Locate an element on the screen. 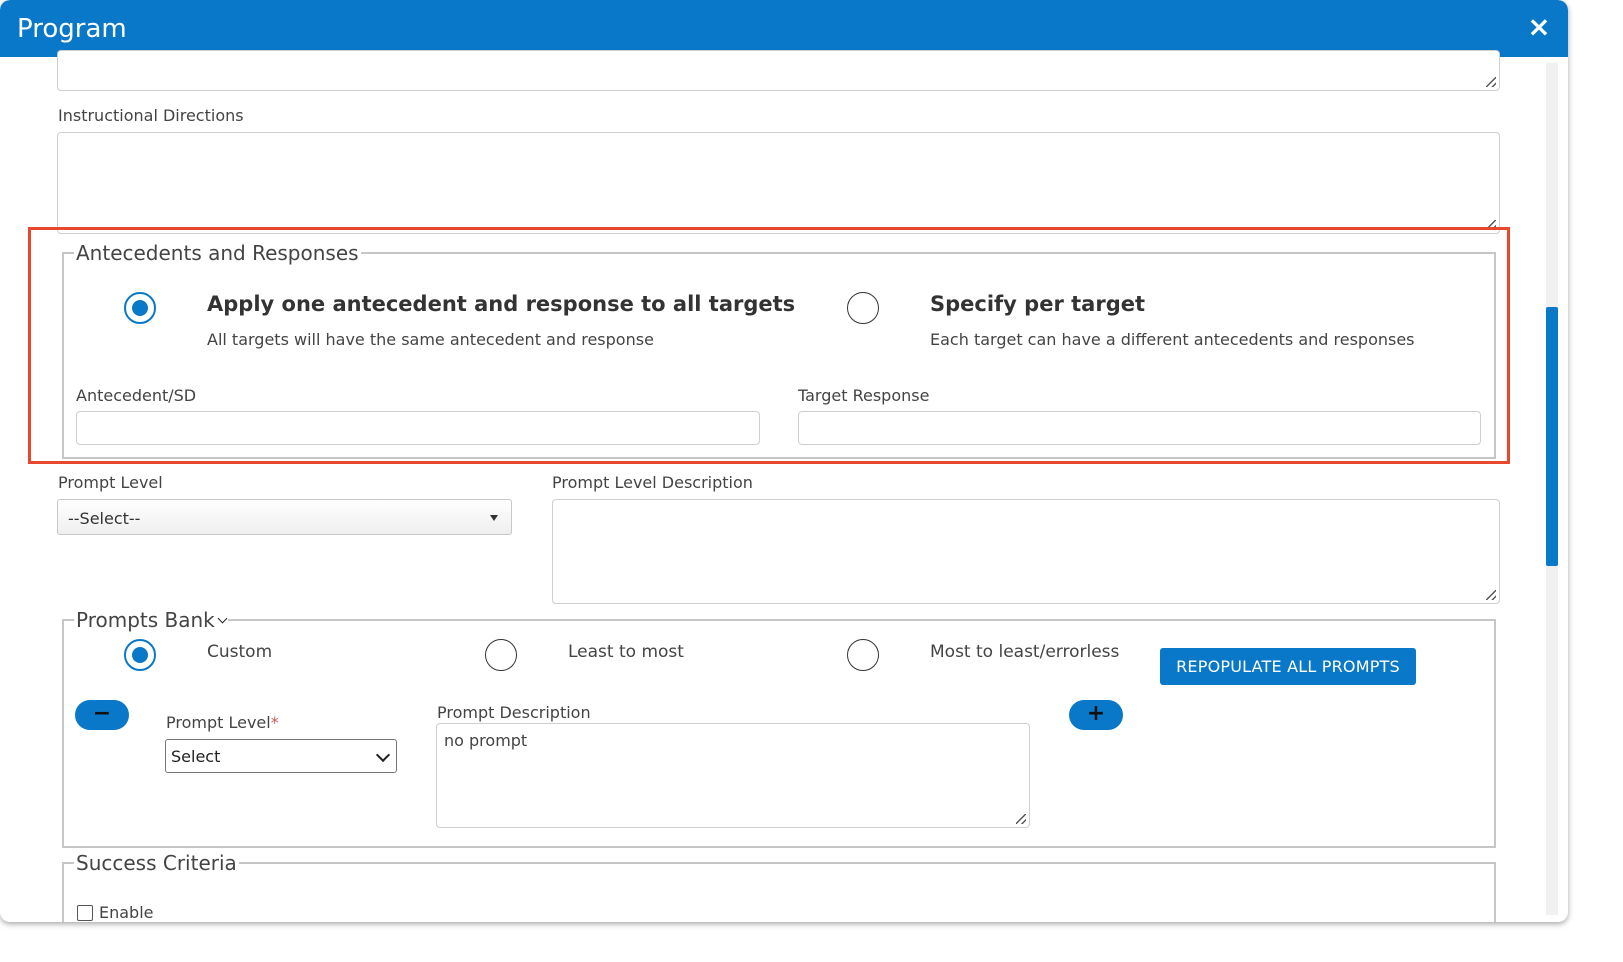 Image resolution: width=1623 pixels, height=962 pixels. prompts-bank-legend-text: Prompts Bank is located at coordinates (145, 620).